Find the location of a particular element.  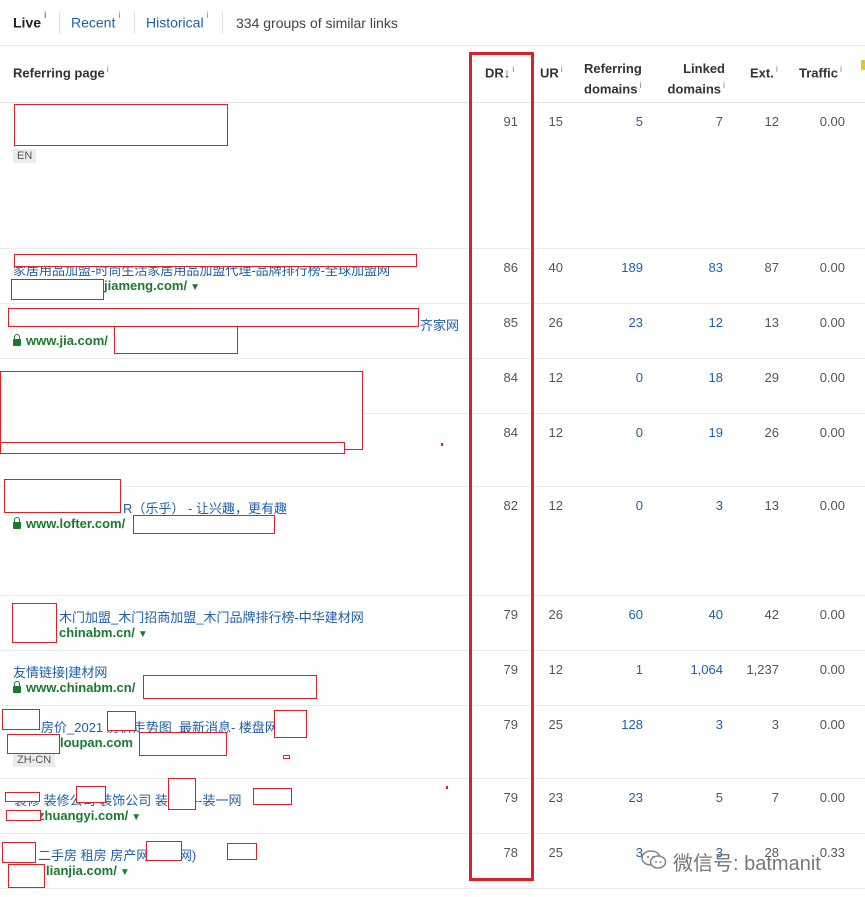

cell-ext: 1,237 is located at coordinates (762, 669).